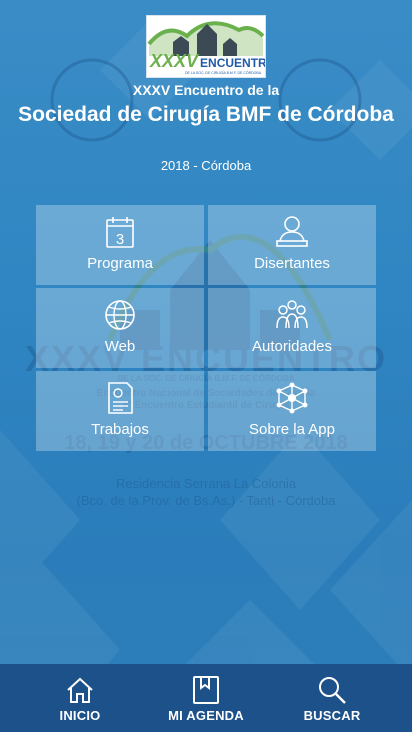 This screenshot has width=412, height=732. What do you see at coordinates (206, 114) in the screenshot?
I see `event-title: Sociedad de Cirugía BMF de Córdoba` at bounding box center [206, 114].